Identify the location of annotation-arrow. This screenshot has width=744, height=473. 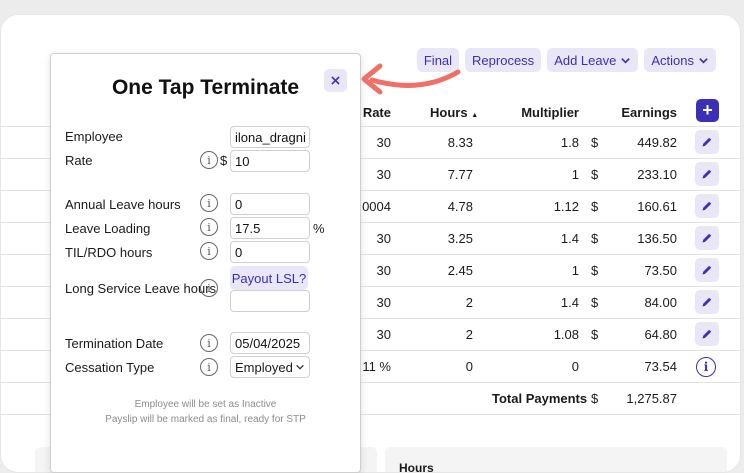
(411, 79).